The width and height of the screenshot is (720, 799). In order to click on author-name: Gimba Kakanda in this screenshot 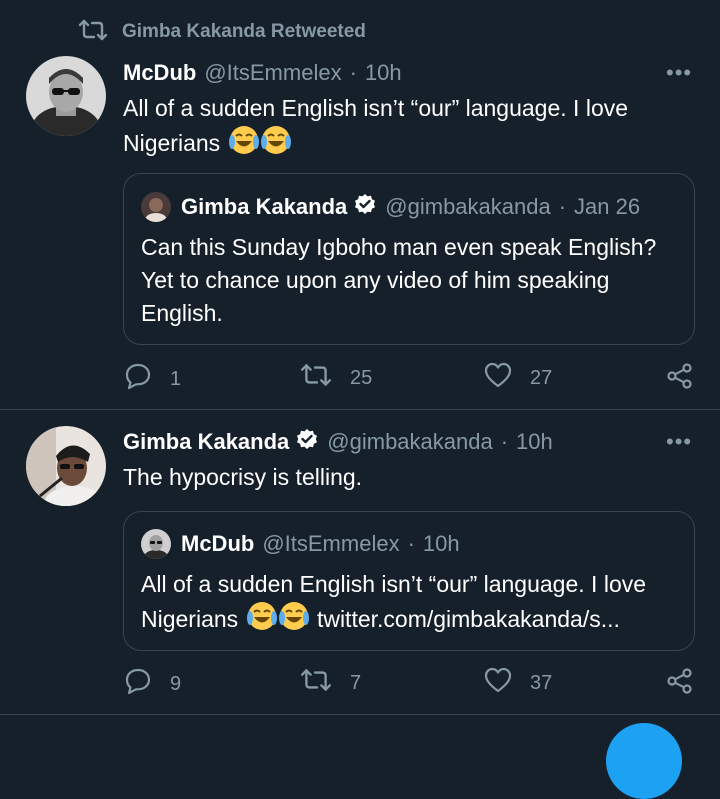, I will do `click(206, 442)`.